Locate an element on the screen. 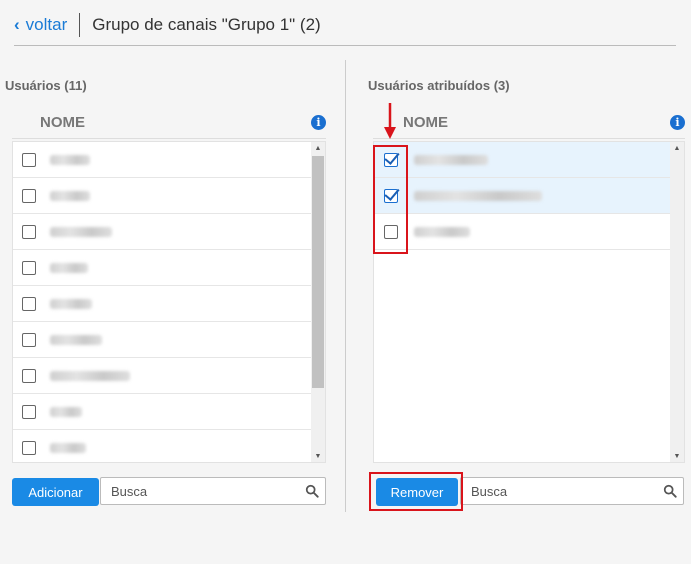 Image resolution: width=691 pixels, height=564 pixels. remove-button-highlight-annotation is located at coordinates (416, 491).